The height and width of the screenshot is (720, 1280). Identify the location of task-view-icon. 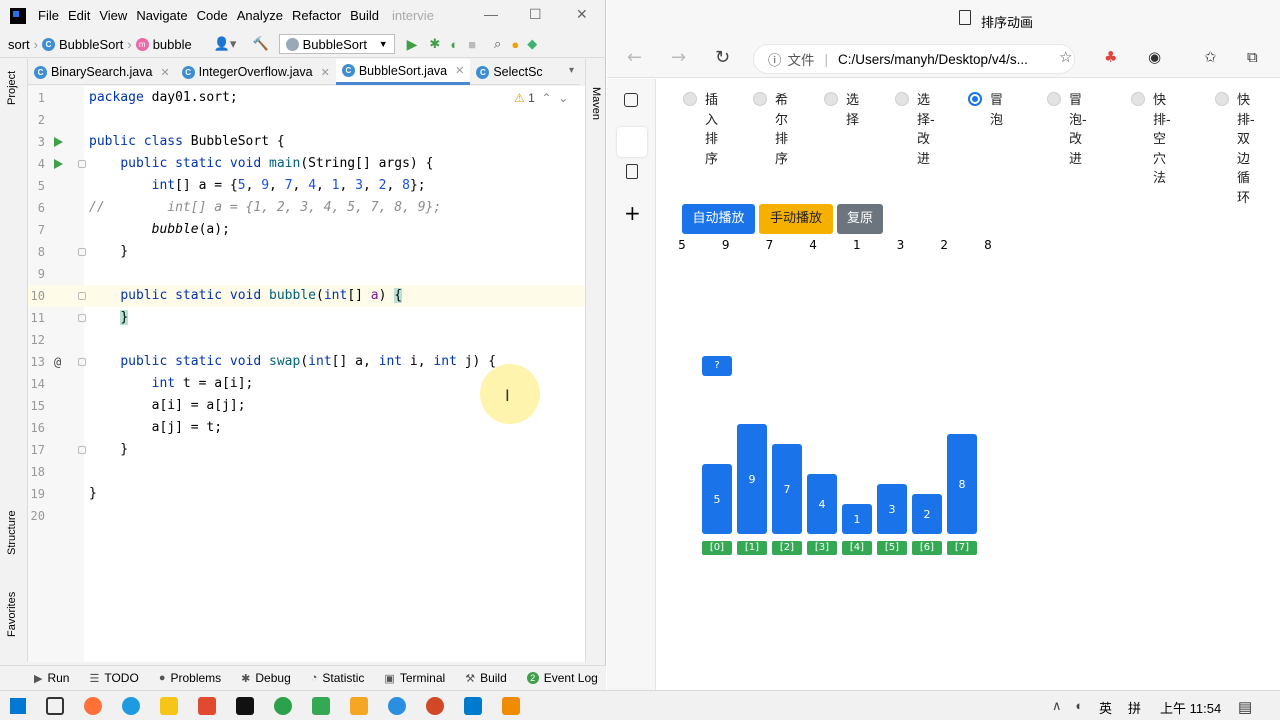
(55, 706).